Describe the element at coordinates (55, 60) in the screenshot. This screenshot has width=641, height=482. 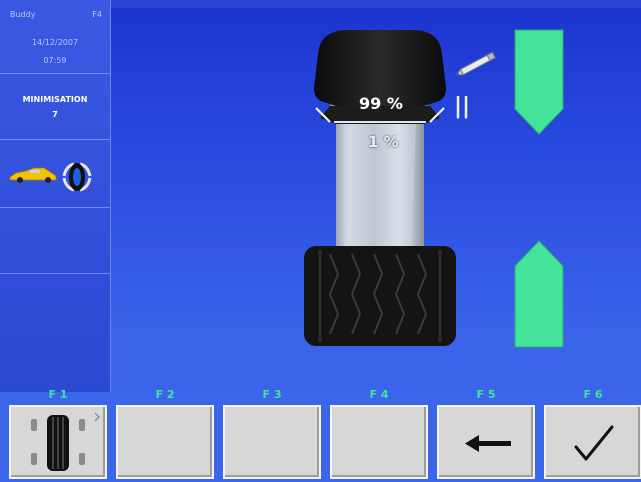
I see `info-time: 07:59` at that location.